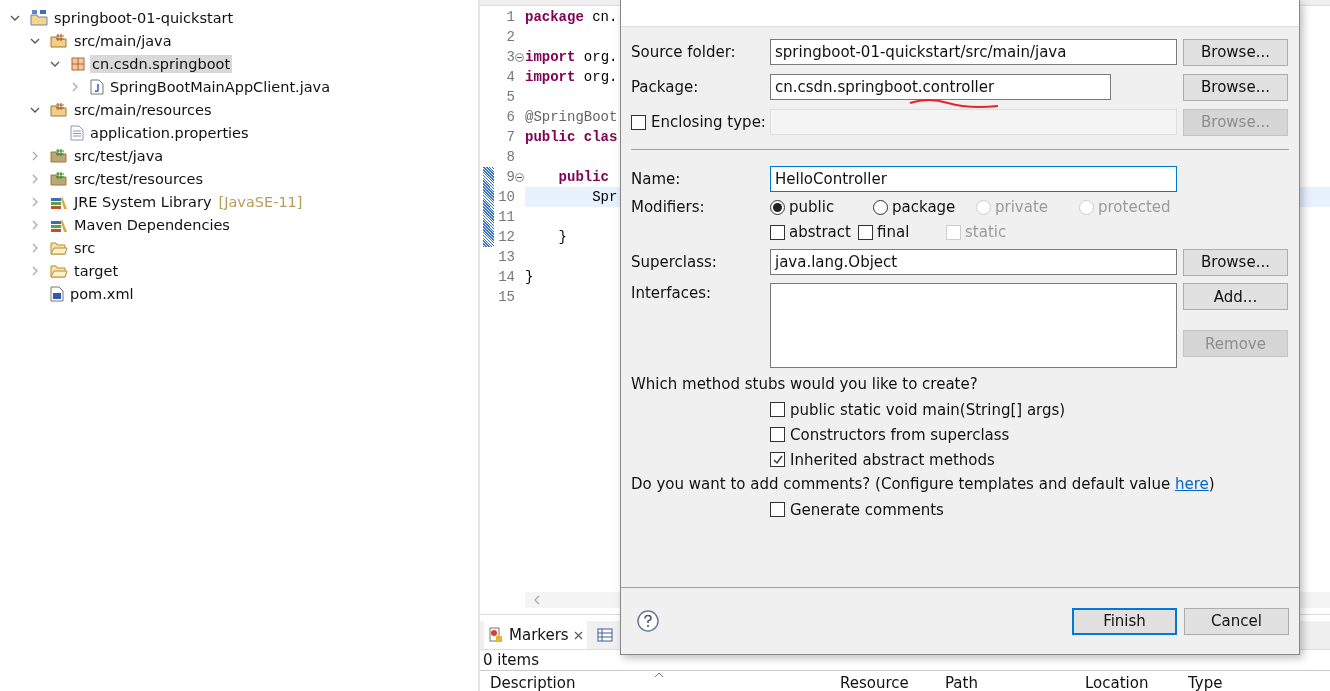  I want to click on interfaces-list, so click(973, 325).